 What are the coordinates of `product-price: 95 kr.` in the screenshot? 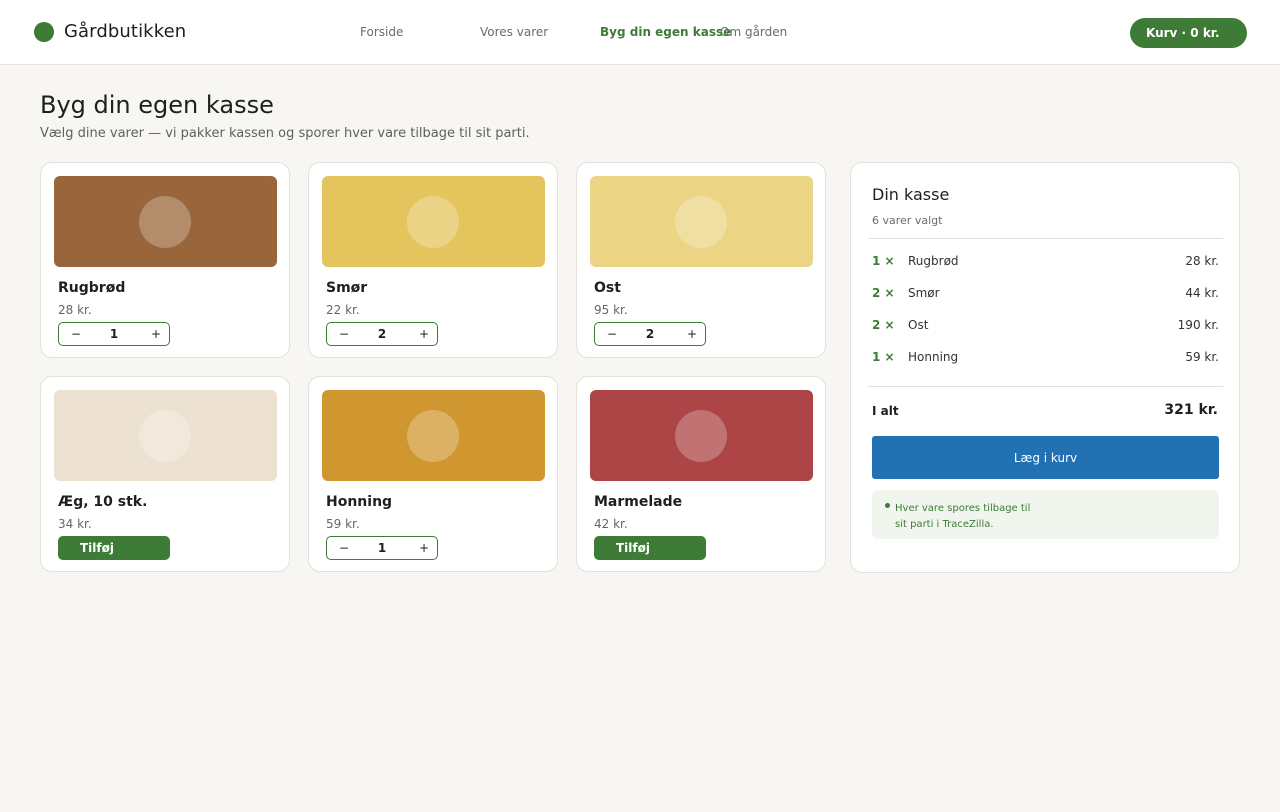 It's located at (611, 310).